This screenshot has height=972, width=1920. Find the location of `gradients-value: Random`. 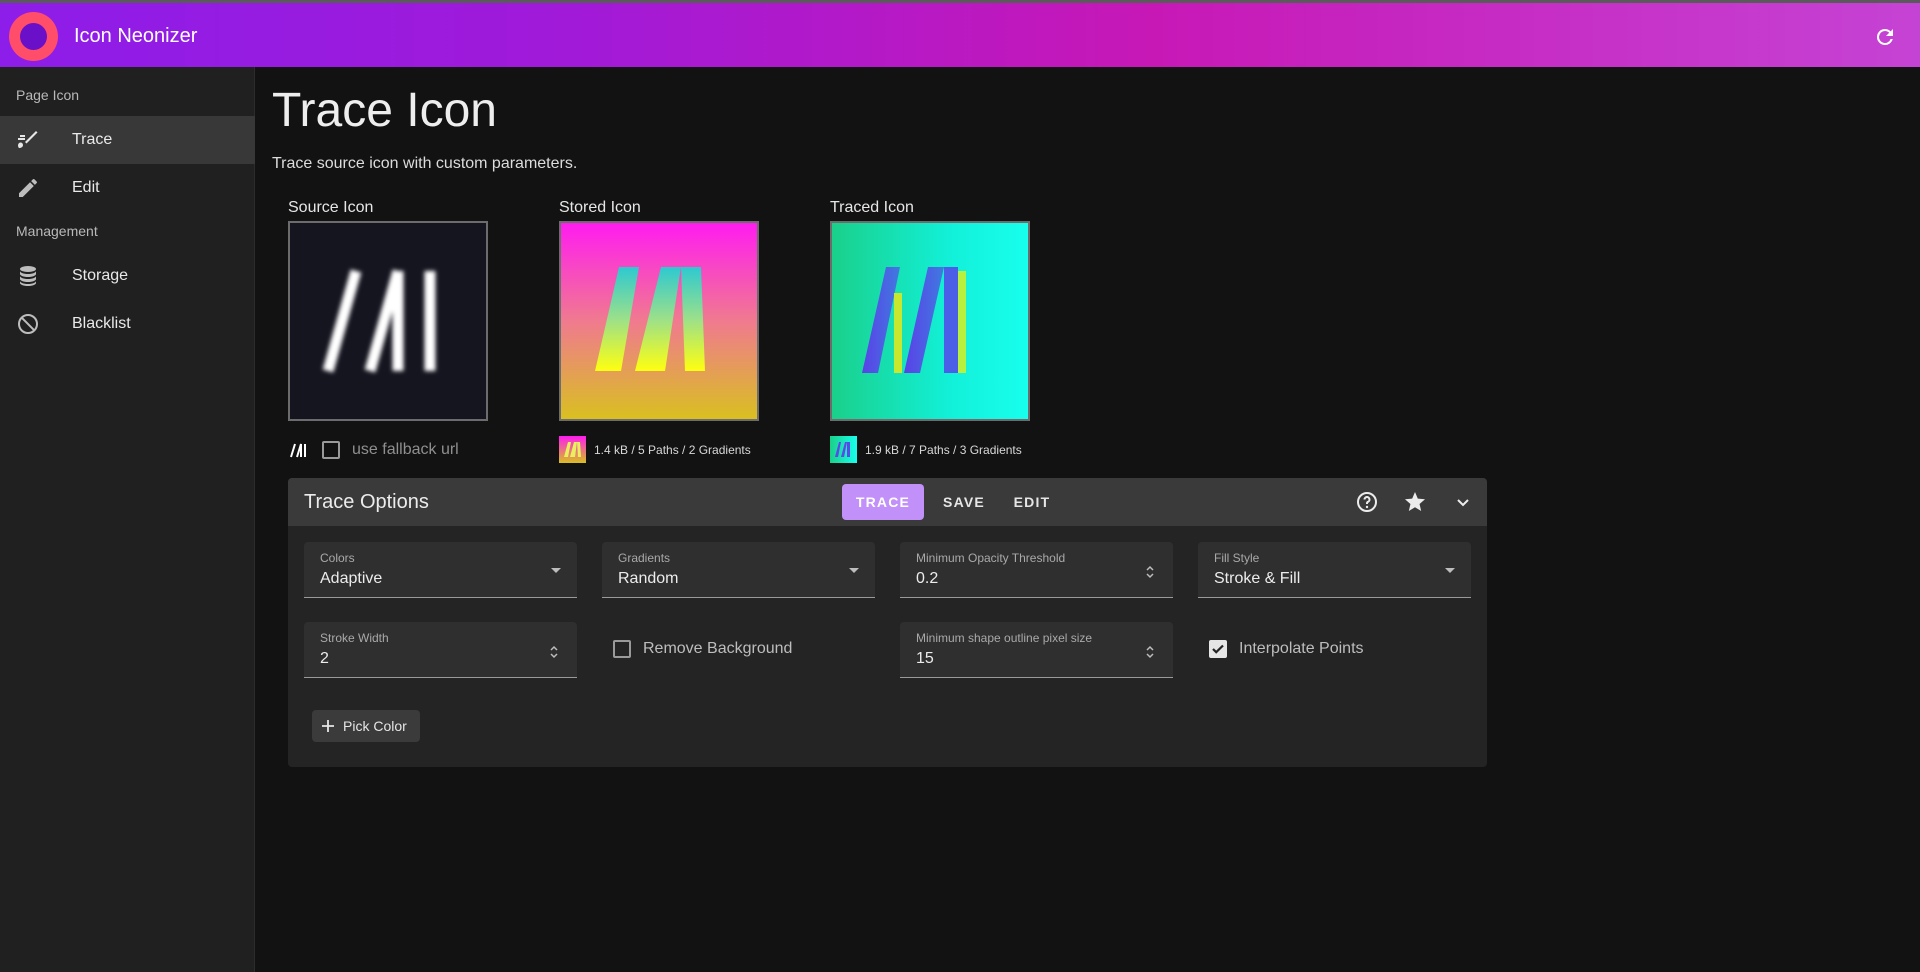

gradients-value: Random is located at coordinates (648, 578).